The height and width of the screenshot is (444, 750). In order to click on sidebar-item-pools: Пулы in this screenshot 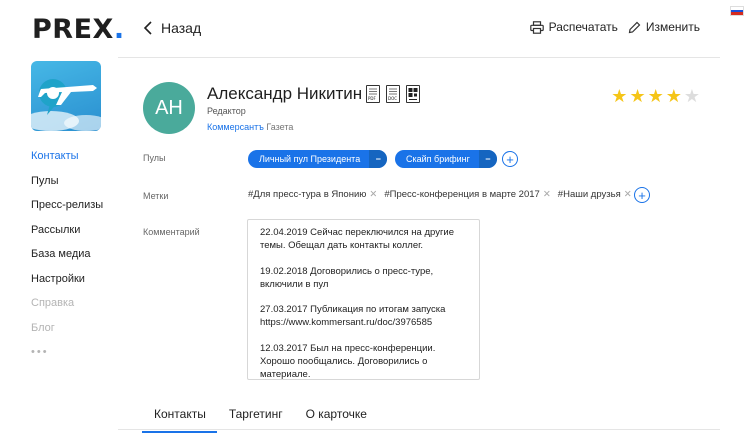, I will do `click(67, 187)`.